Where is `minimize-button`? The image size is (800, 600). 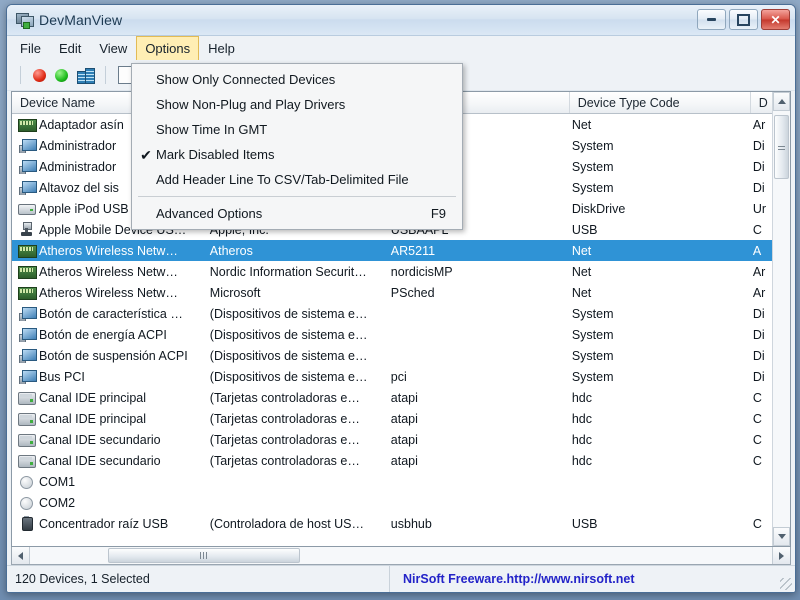 minimize-button is located at coordinates (711, 19).